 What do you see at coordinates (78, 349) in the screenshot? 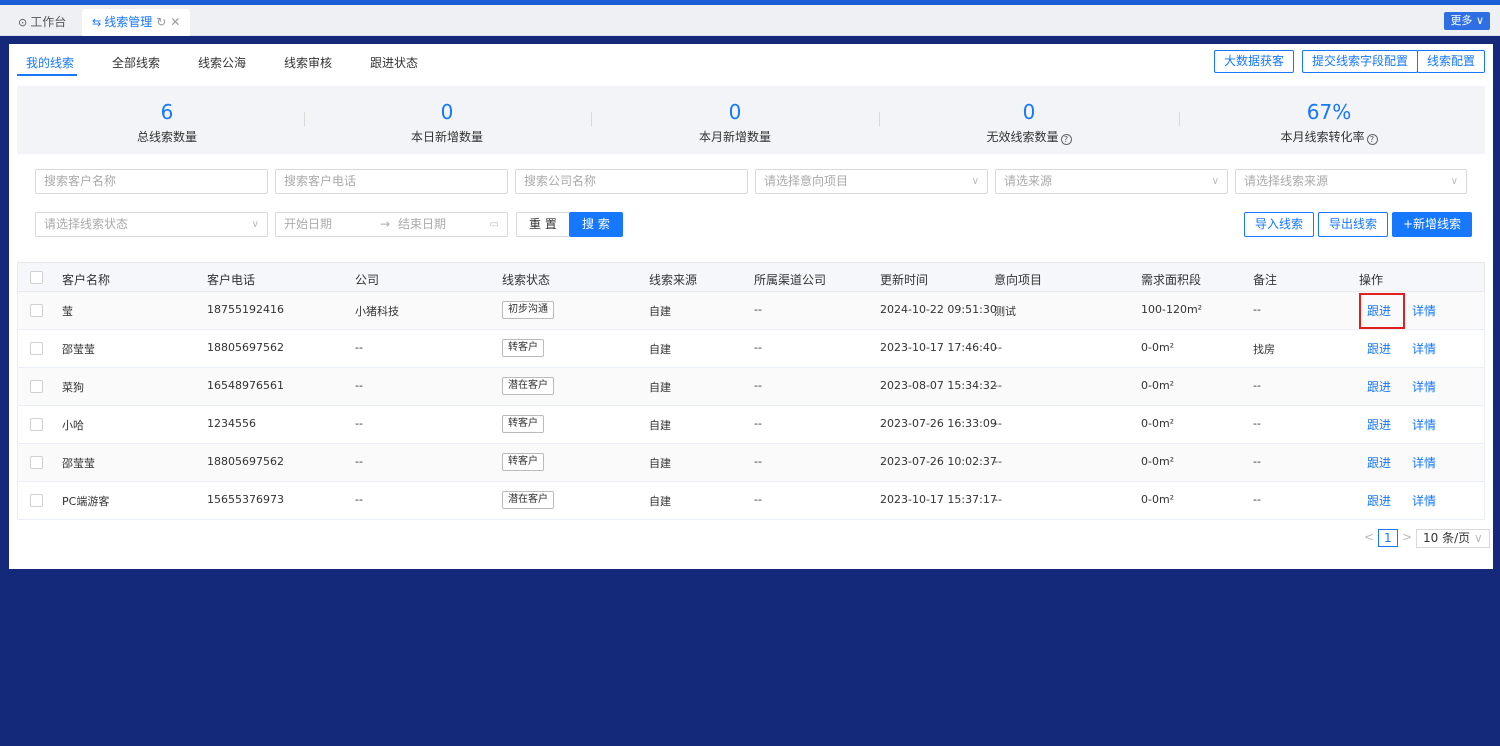
I see `cell-customer-name: 邵莹莹` at bounding box center [78, 349].